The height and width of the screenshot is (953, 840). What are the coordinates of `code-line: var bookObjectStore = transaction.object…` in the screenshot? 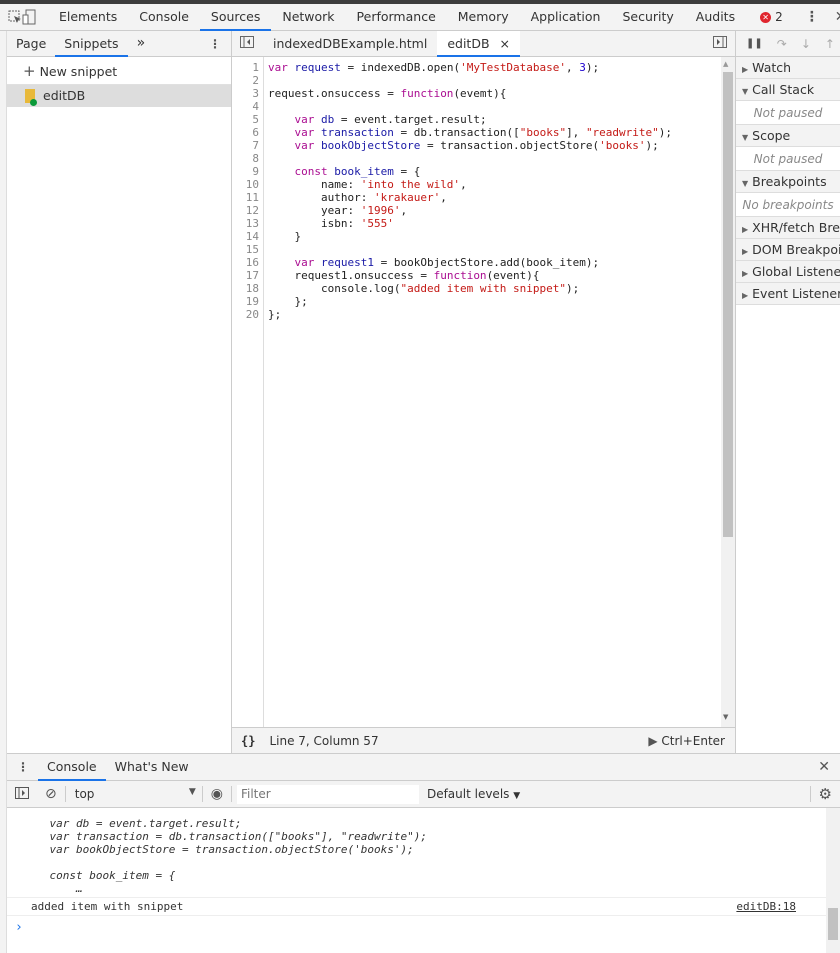 It's located at (470, 145).